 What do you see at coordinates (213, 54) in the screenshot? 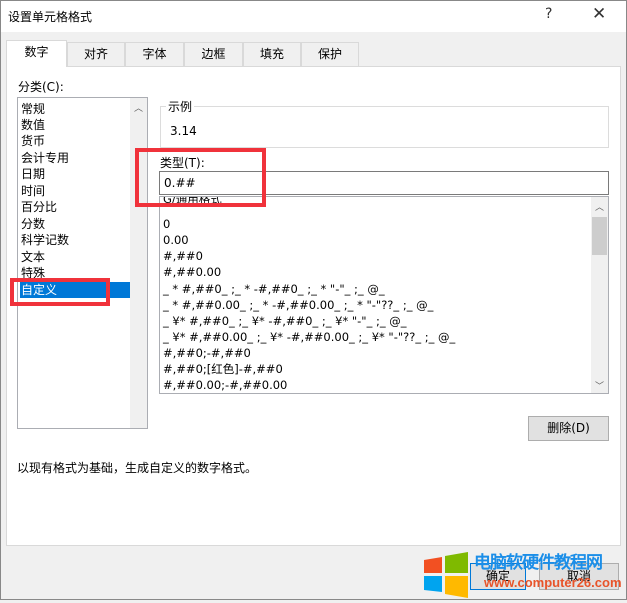
I see `tab-border: 边框` at bounding box center [213, 54].